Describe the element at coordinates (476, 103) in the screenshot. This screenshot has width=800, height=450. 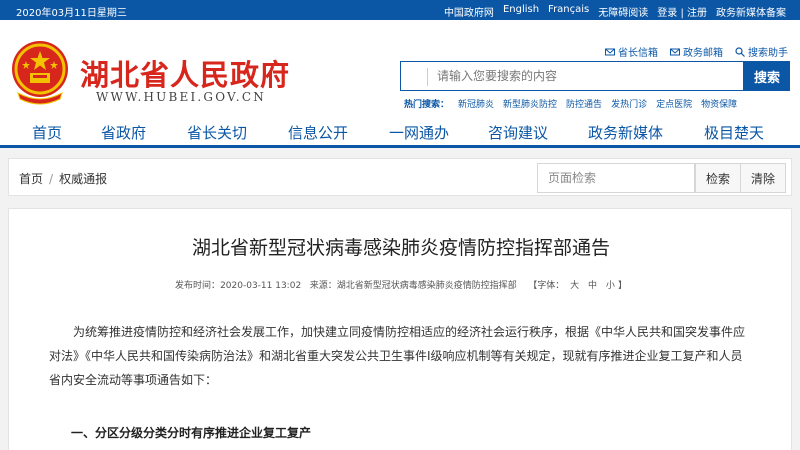
I see `hot-keyword: 新冠肺炎` at that location.